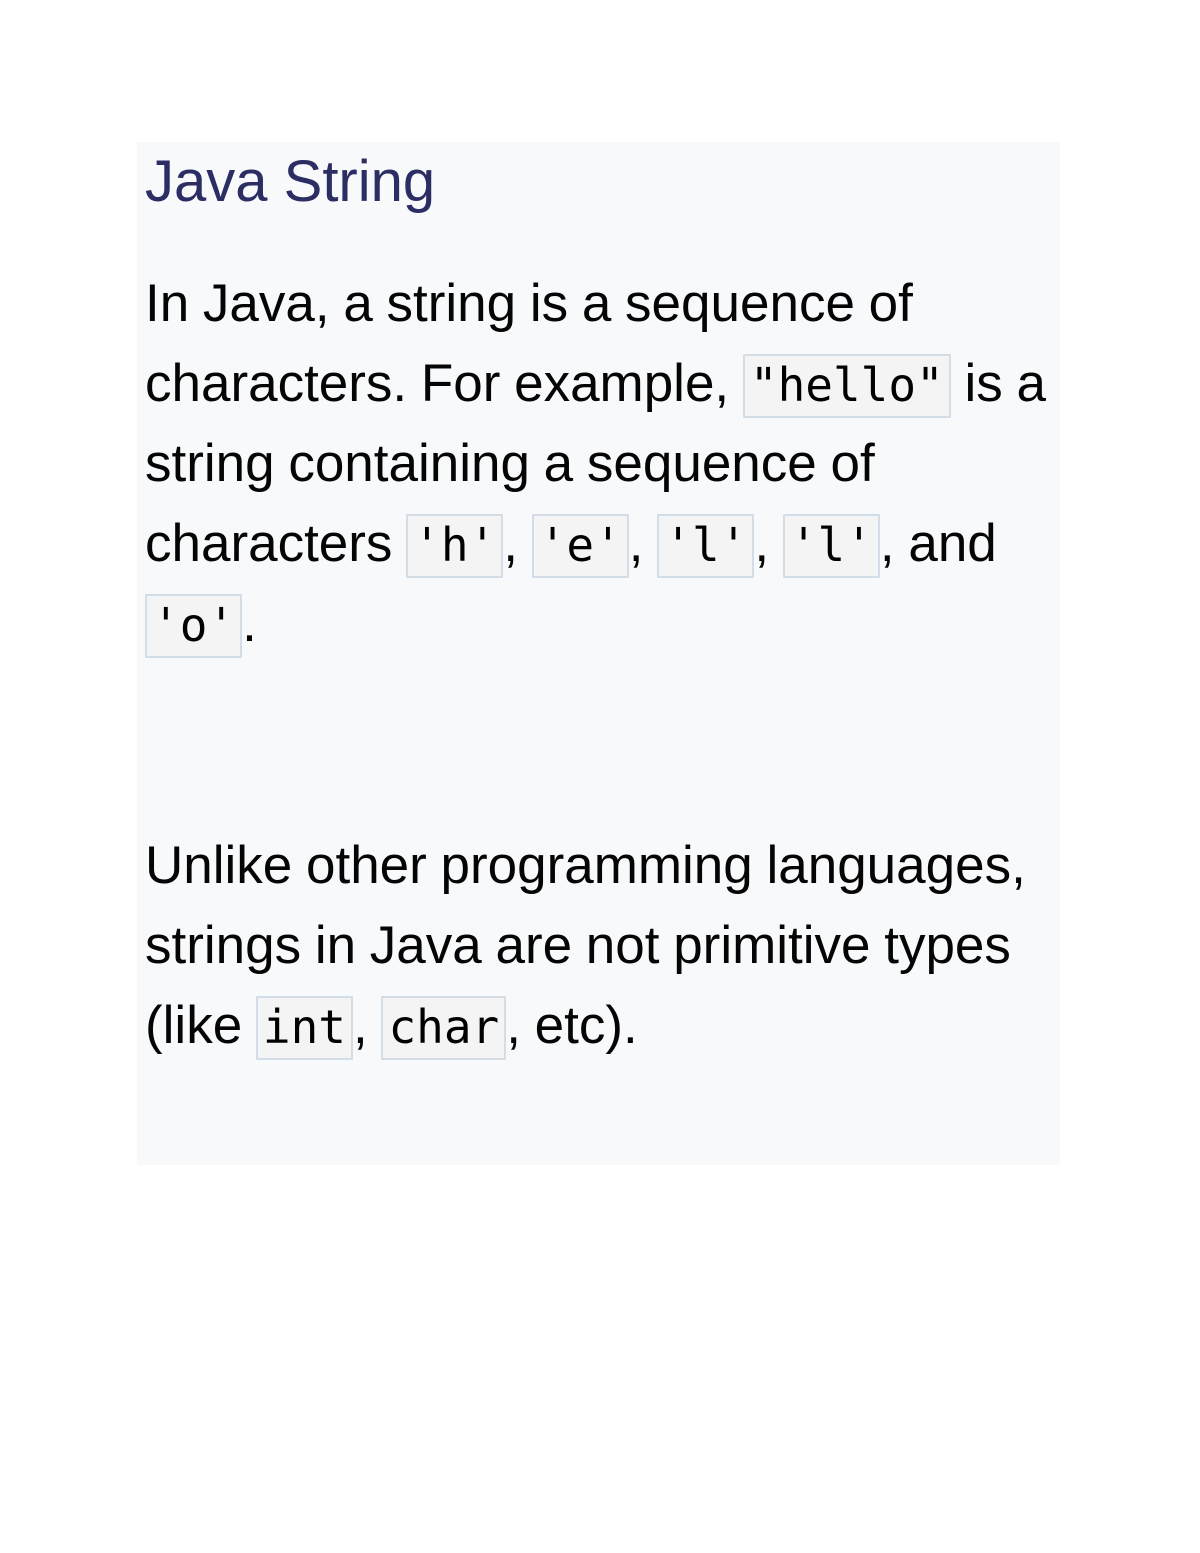 The image size is (1200, 1553). What do you see at coordinates (444, 1028) in the screenshot?
I see `inline-code-token: char` at bounding box center [444, 1028].